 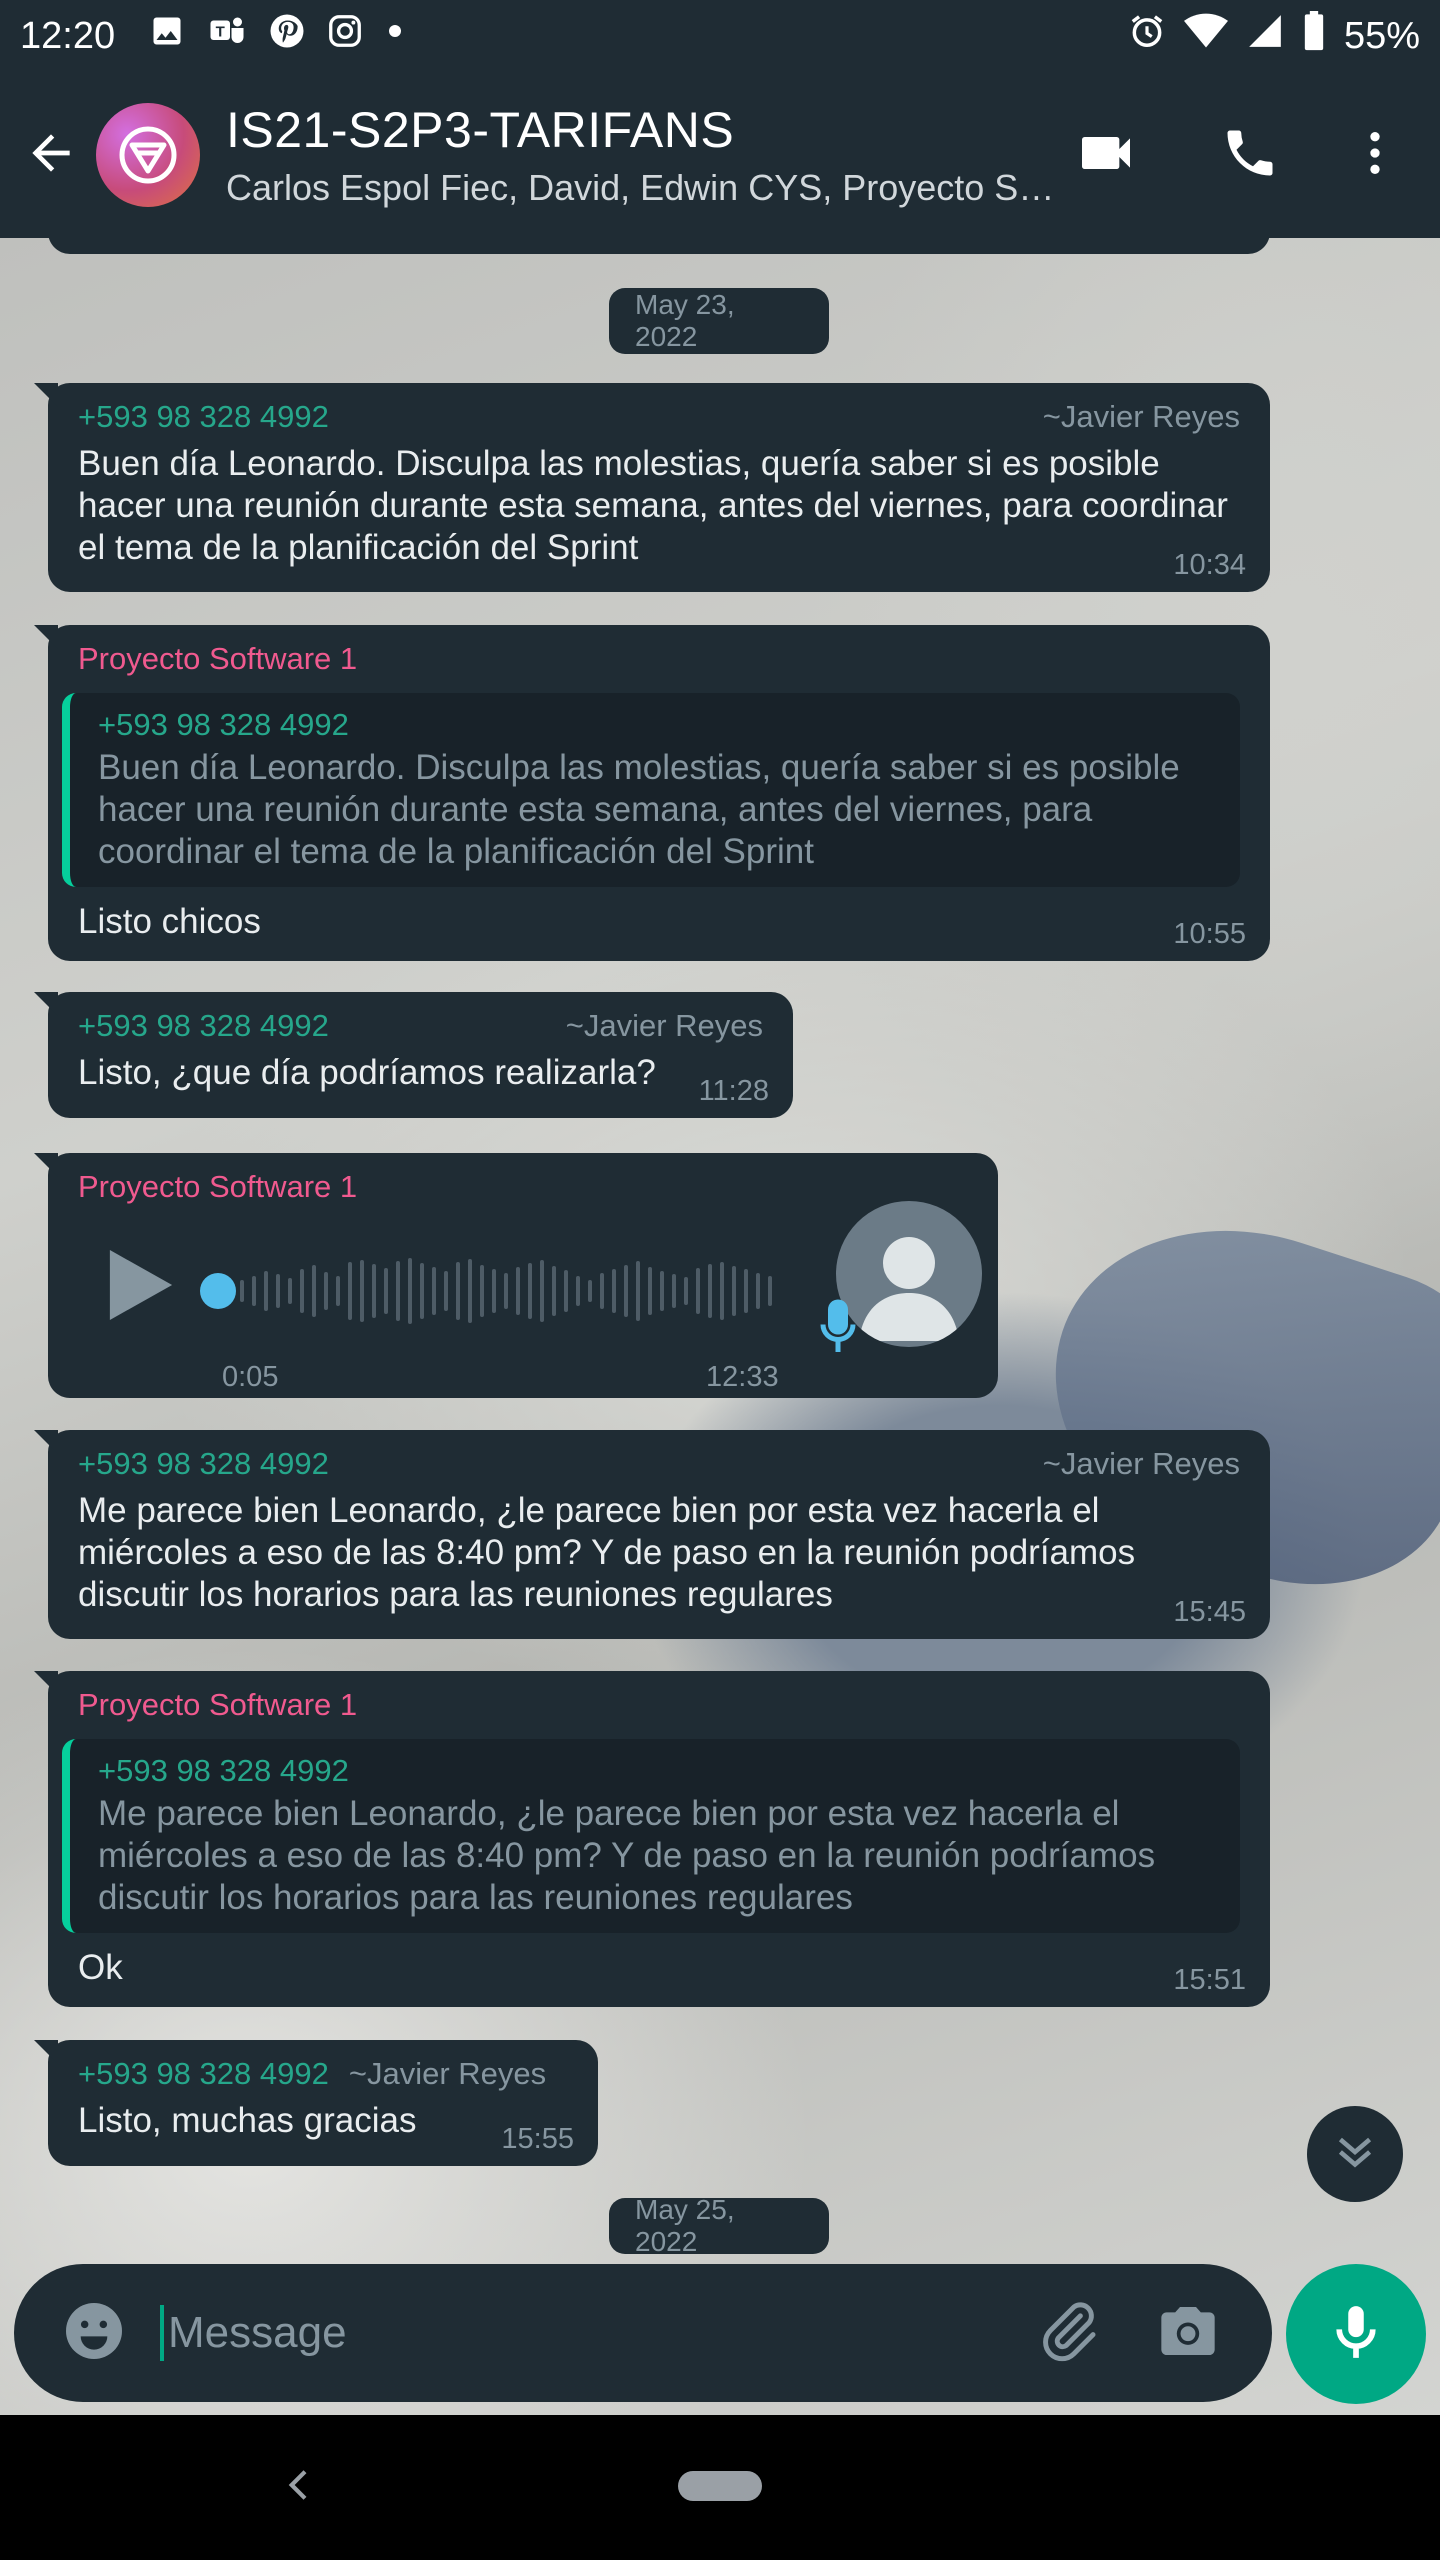 I want to click on more-options-icon, so click(x=1375, y=155).